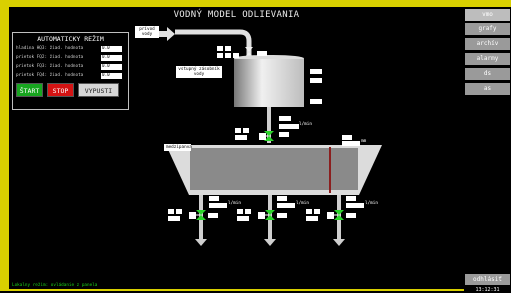 Image resolution: width=511 pixels, height=293 pixels. I want to click on outlet-3-valve-readout, so click(351, 215).